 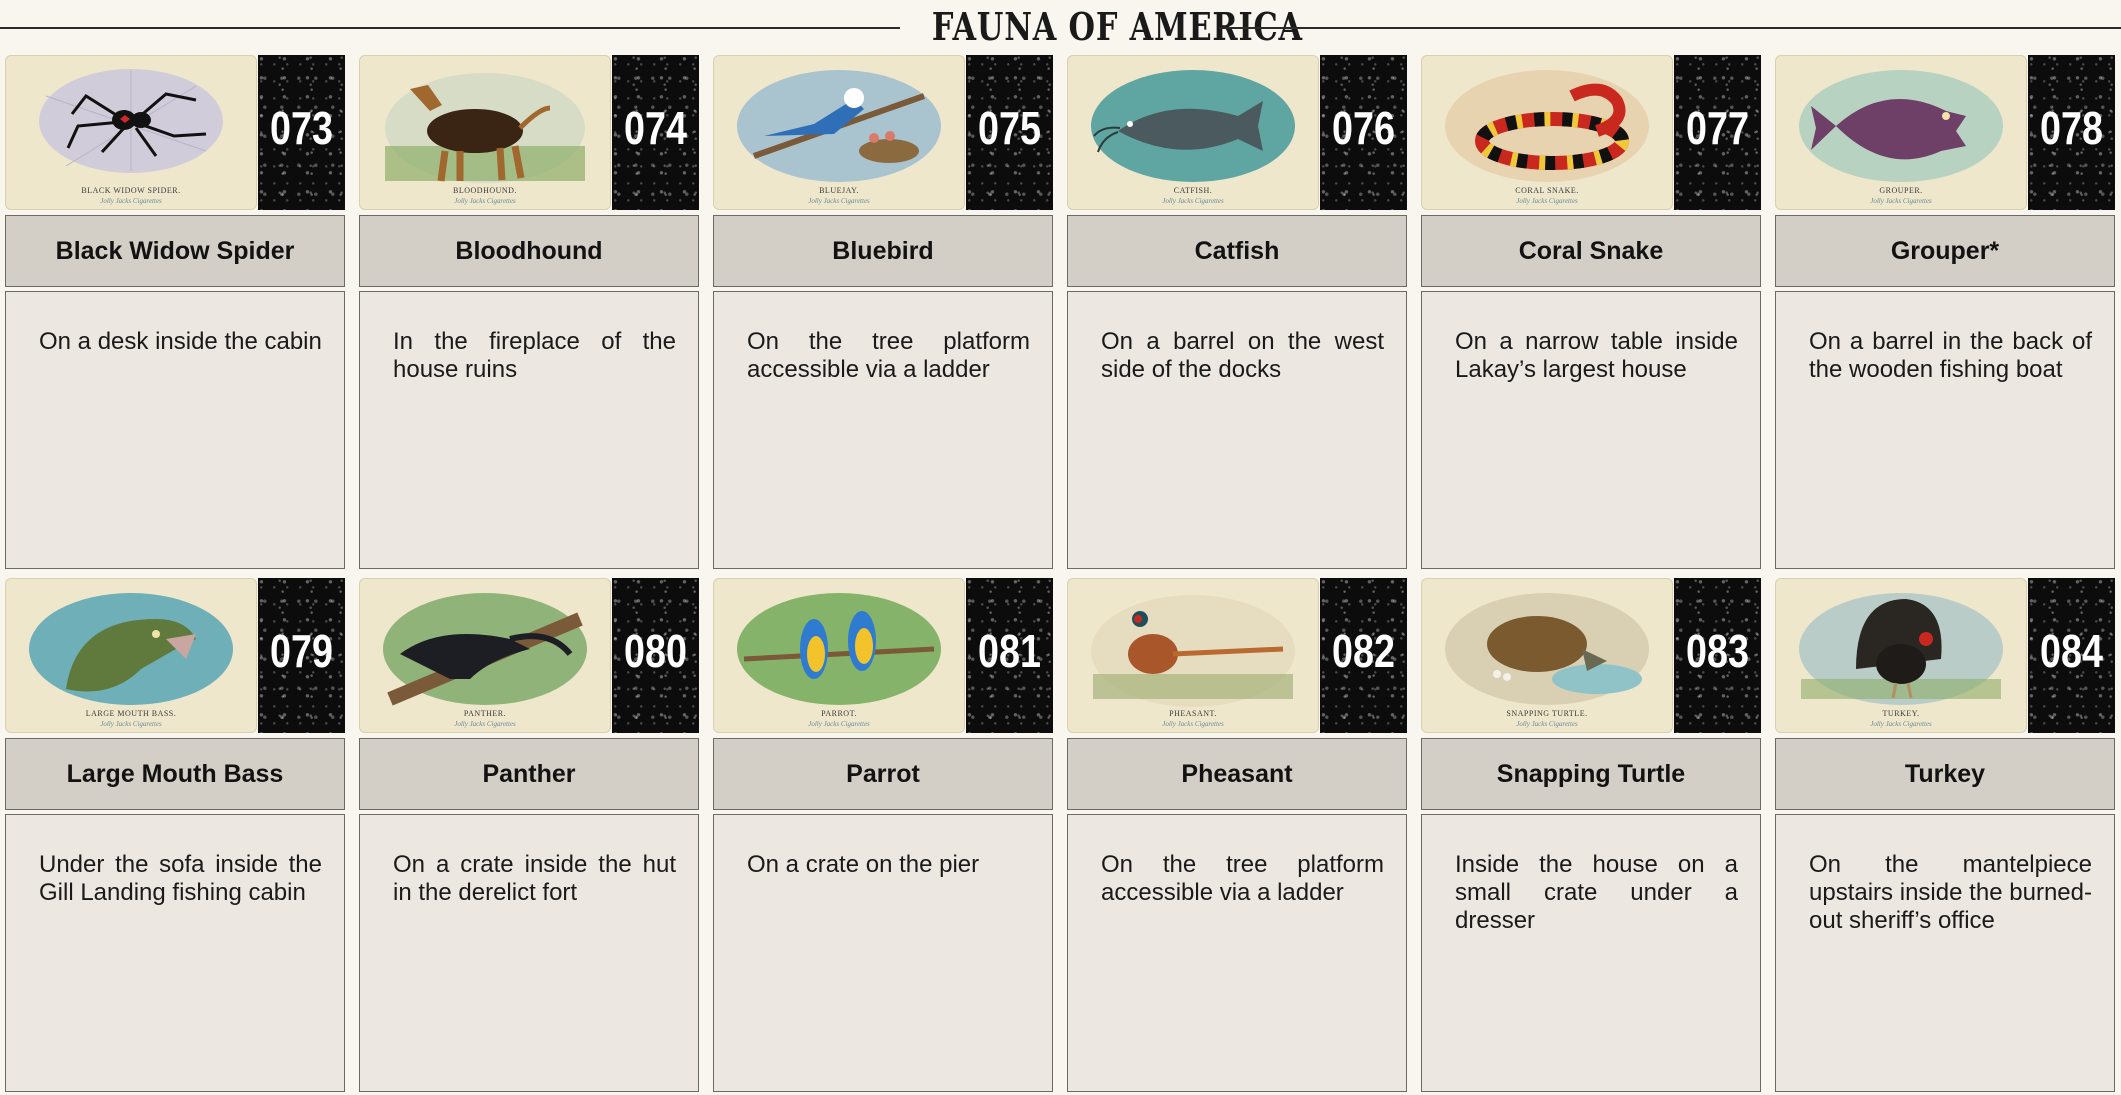 I want to click on card-name: Coral Snake, so click(x=1591, y=251).